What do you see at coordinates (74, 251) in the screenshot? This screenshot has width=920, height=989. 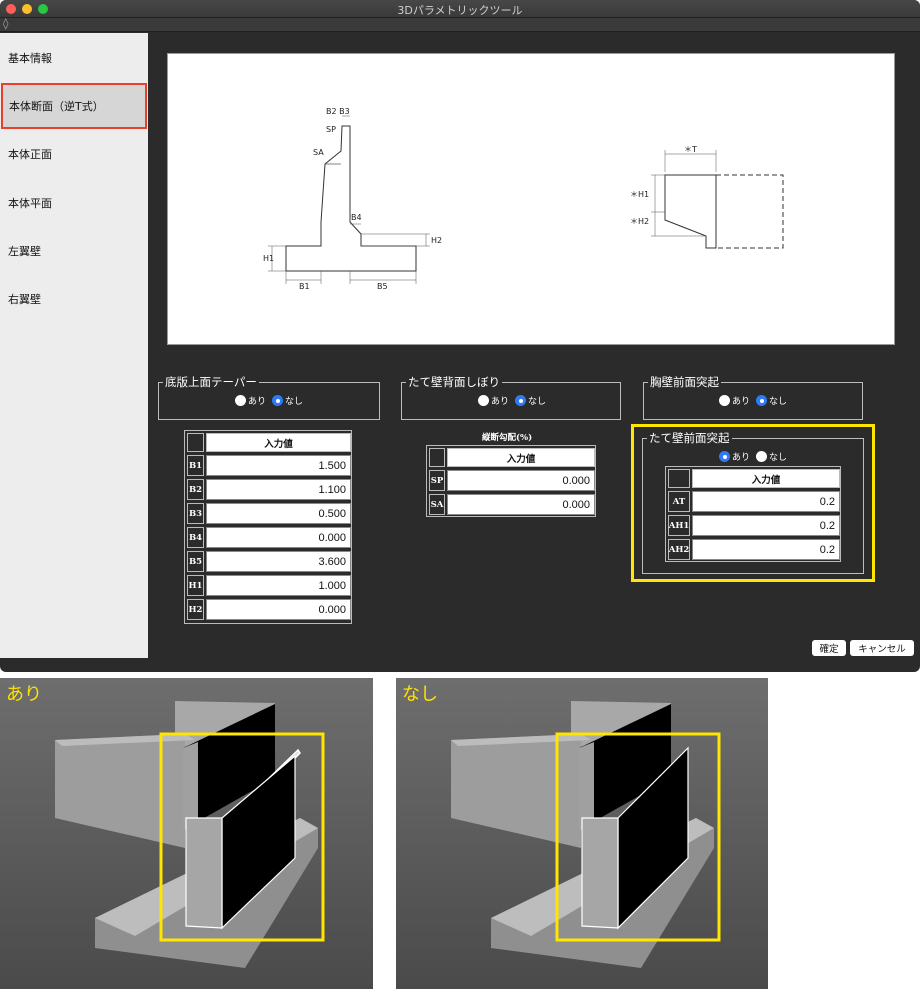 I see `sidebar-item-left-wing: 左翼壁` at bounding box center [74, 251].